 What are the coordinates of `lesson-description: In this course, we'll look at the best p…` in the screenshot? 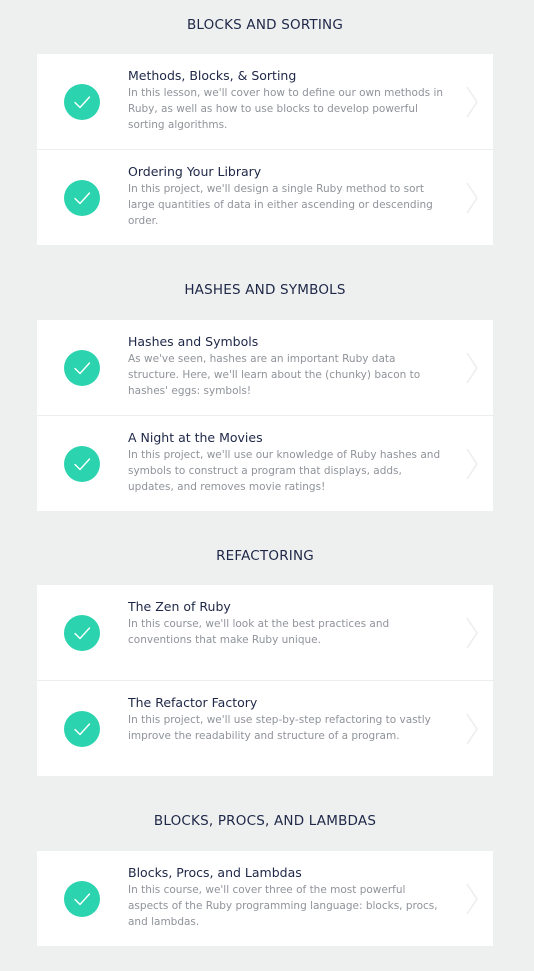 It's located at (259, 632).